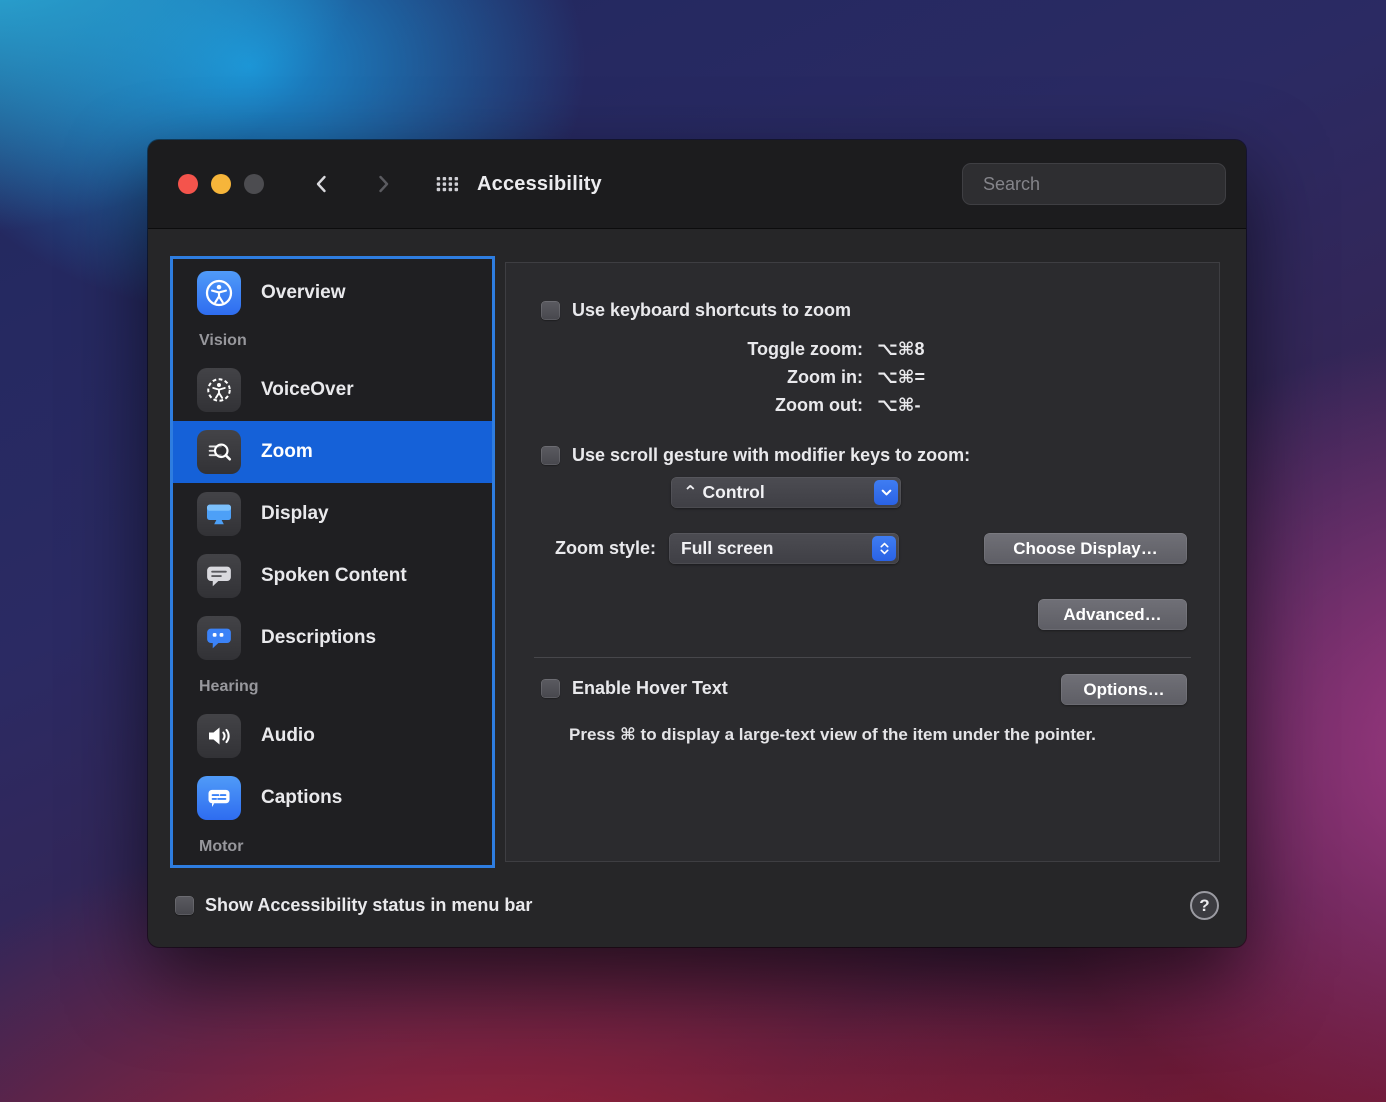  Describe the element at coordinates (786, 492) in the screenshot. I see `modifier-key-dropdown: ⌃ Control` at that location.